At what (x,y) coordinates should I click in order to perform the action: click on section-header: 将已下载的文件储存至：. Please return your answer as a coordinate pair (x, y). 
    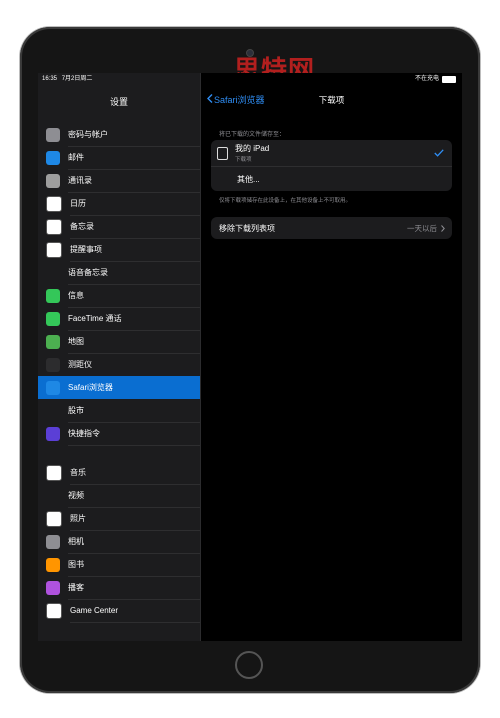
    Looking at the image, I should click on (252, 135).